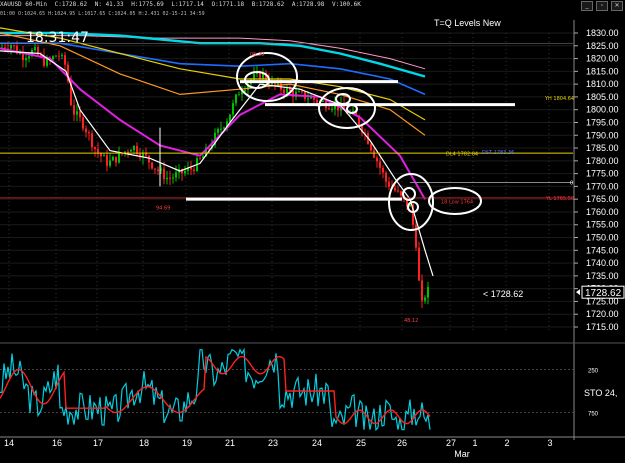 The image size is (625, 463). I want to click on date-label: 24, so click(317, 443).